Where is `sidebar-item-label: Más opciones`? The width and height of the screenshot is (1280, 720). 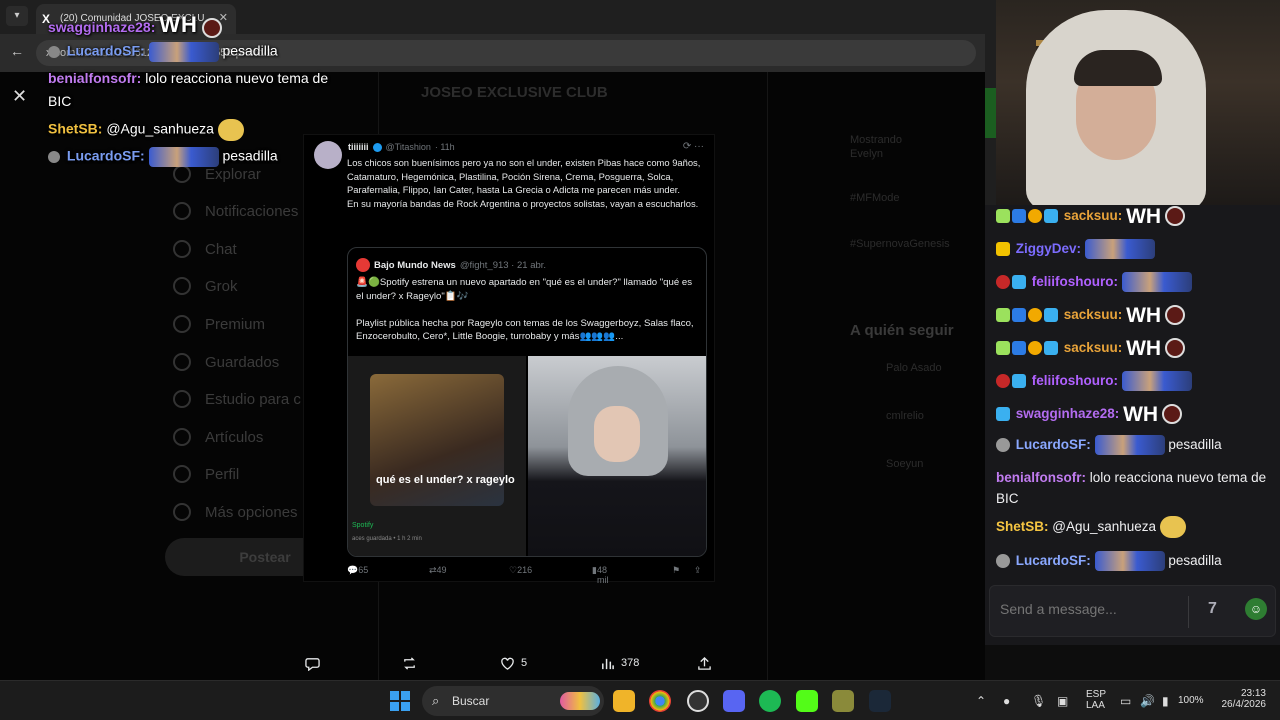
sidebar-item-label: Más opciones is located at coordinates (251, 512).